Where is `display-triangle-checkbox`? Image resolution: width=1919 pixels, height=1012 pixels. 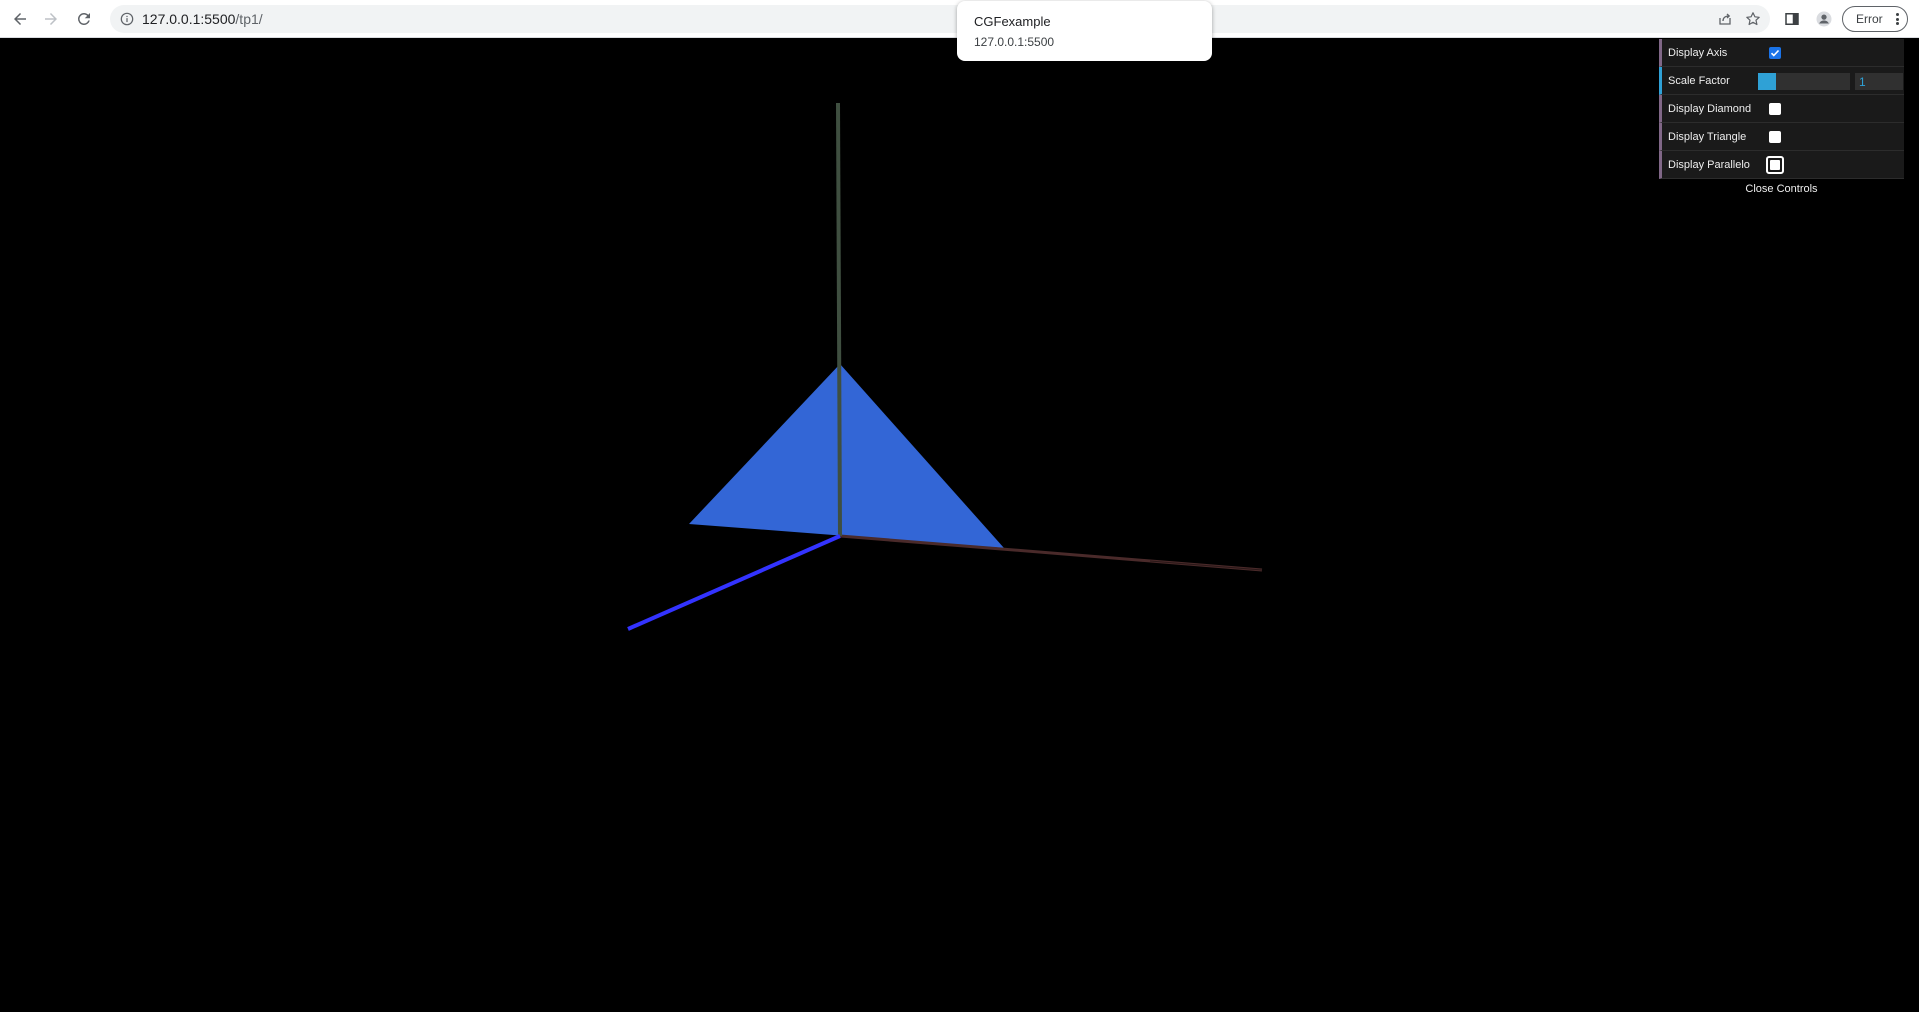 display-triangle-checkbox is located at coordinates (1775, 137).